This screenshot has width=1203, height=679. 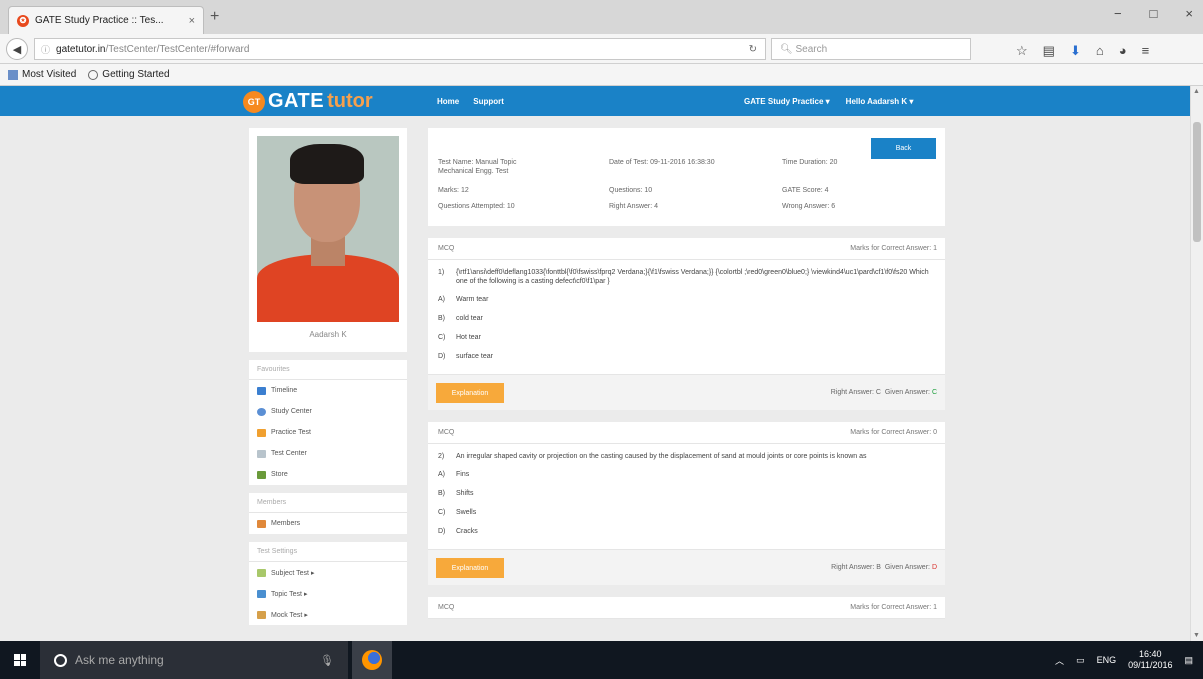 What do you see at coordinates (261, 411) in the screenshot?
I see `study-center-icon` at bounding box center [261, 411].